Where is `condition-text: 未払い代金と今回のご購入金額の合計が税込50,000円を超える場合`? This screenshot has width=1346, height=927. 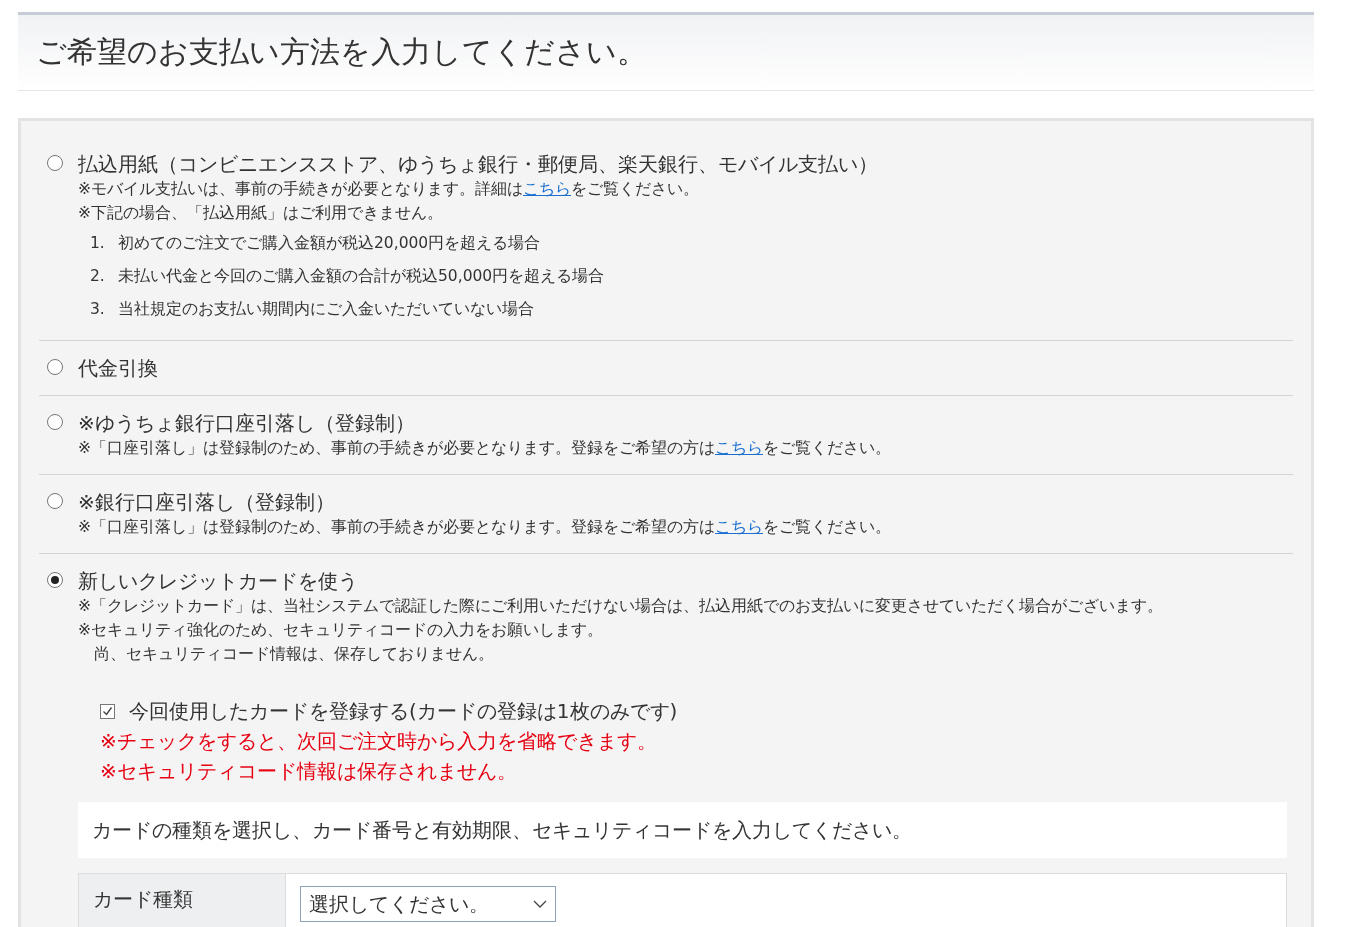 condition-text: 未払い代金と今回のご購入金額の合計が税込50,000円を超える場合 is located at coordinates (361, 276).